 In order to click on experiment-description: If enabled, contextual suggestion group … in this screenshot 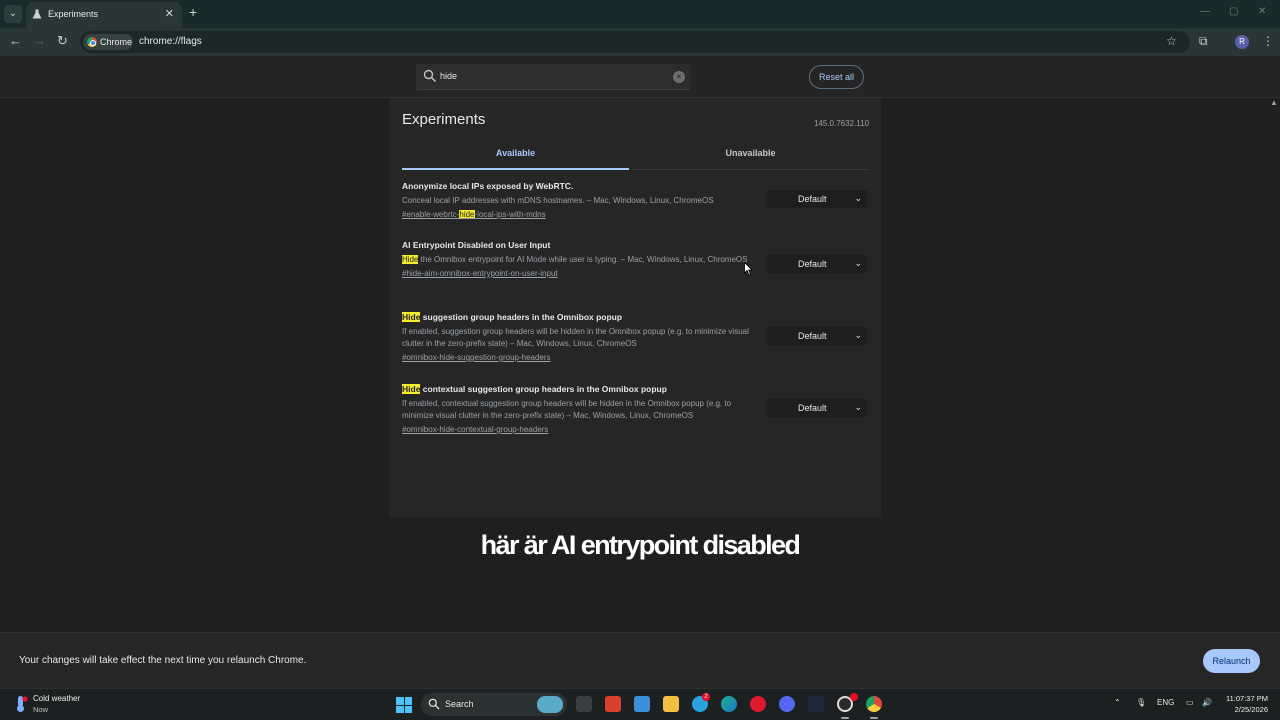, I will do `click(567, 409)`.